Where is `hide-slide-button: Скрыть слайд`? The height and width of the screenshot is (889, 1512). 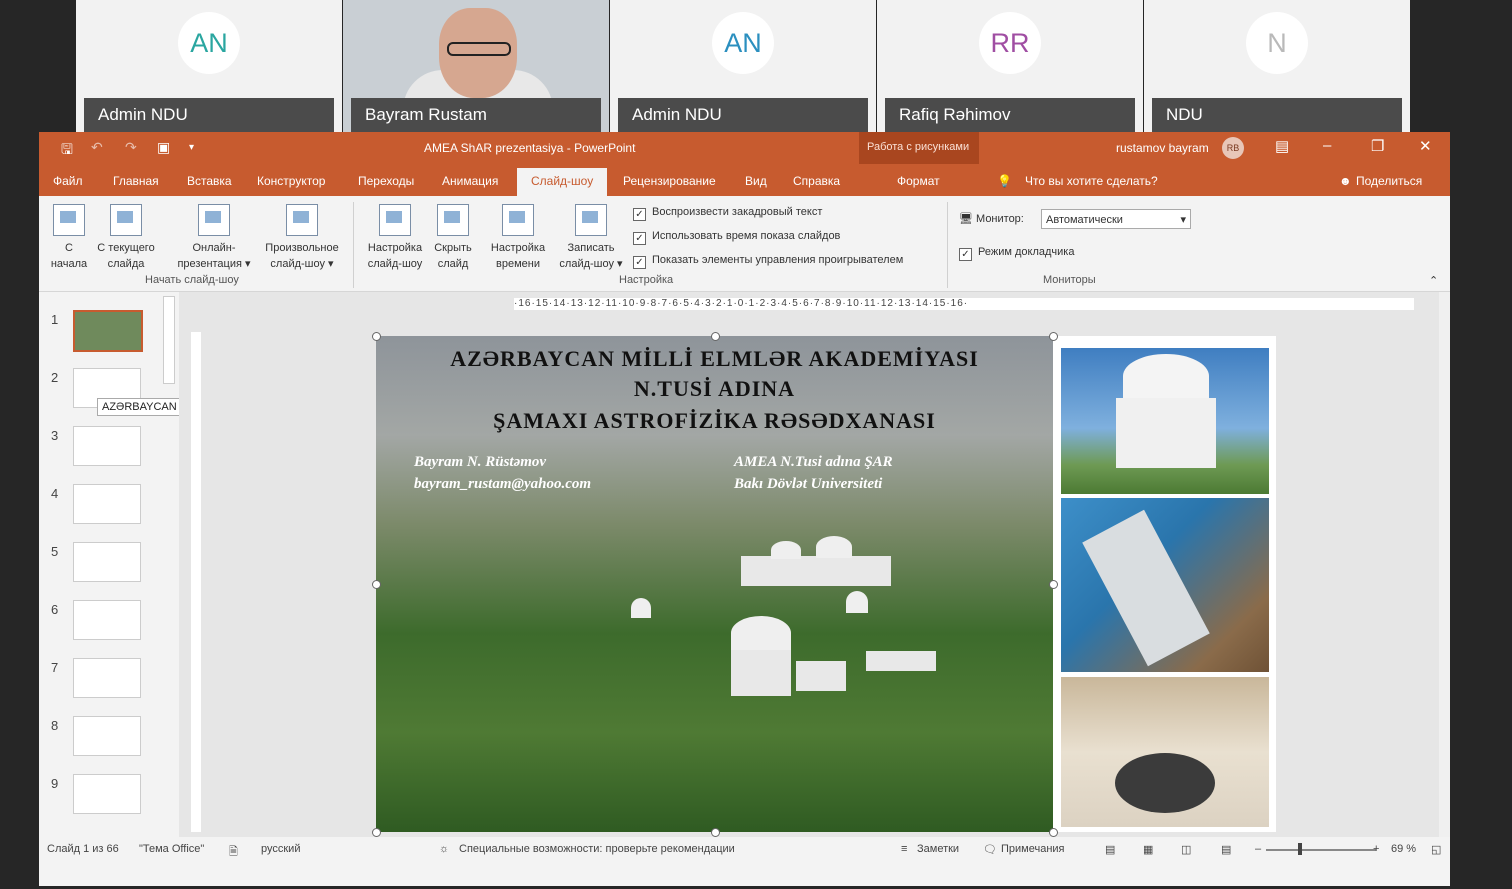 hide-slide-button: Скрыть слайд is located at coordinates (453, 238).